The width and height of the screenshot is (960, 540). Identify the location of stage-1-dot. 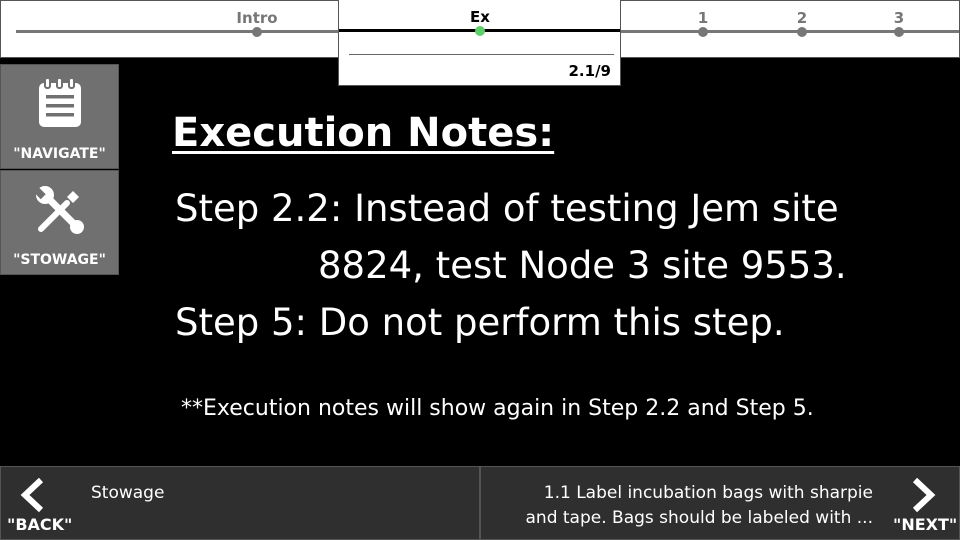
(703, 32).